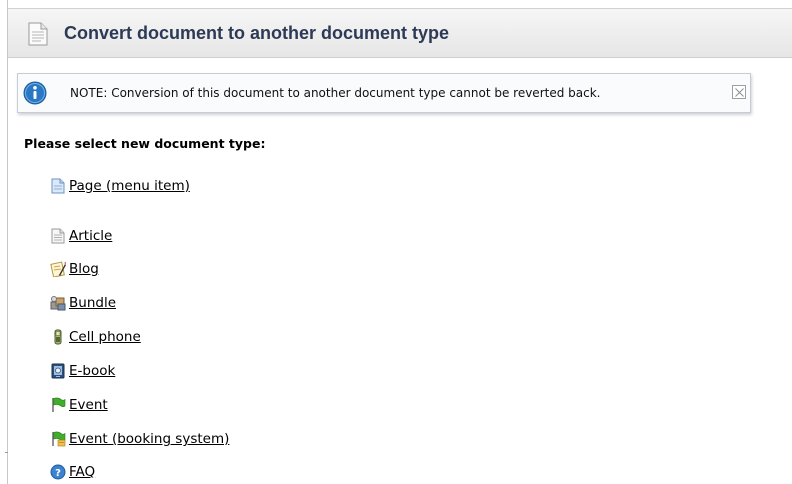 This screenshot has width=792, height=484. What do you see at coordinates (200, 472) in the screenshot?
I see `doc-type-item-faq: ? FAQ` at bounding box center [200, 472].